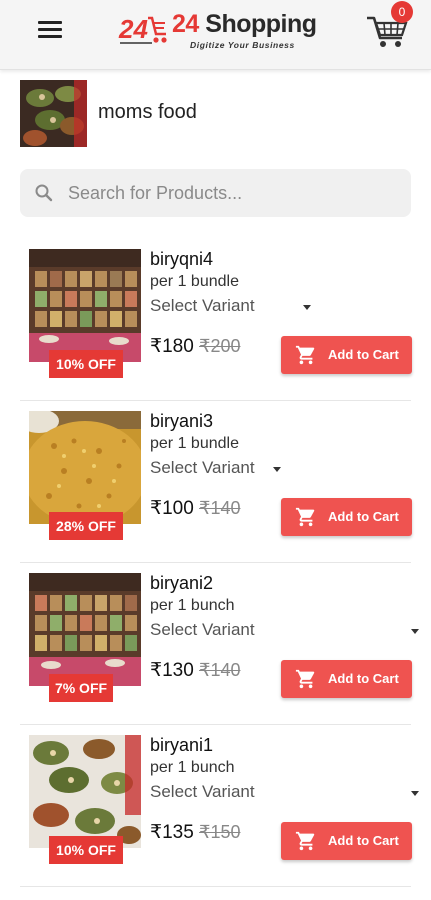 Image resolution: width=431 pixels, height=900 pixels. I want to click on product-name: biryani1, so click(181, 745).